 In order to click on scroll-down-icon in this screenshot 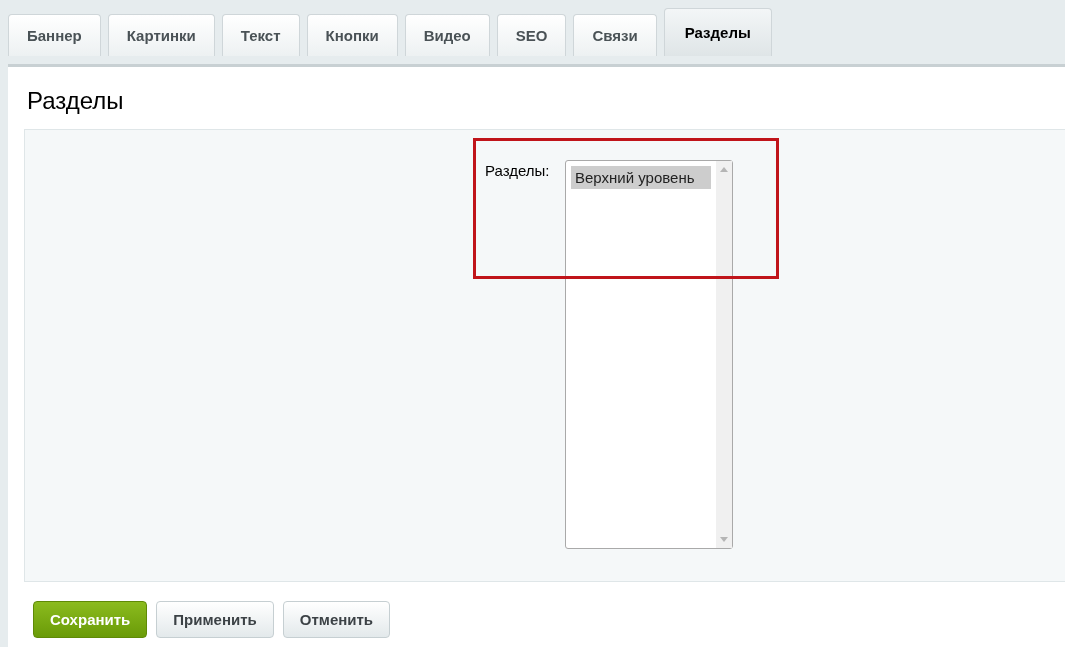, I will do `click(724, 539)`.